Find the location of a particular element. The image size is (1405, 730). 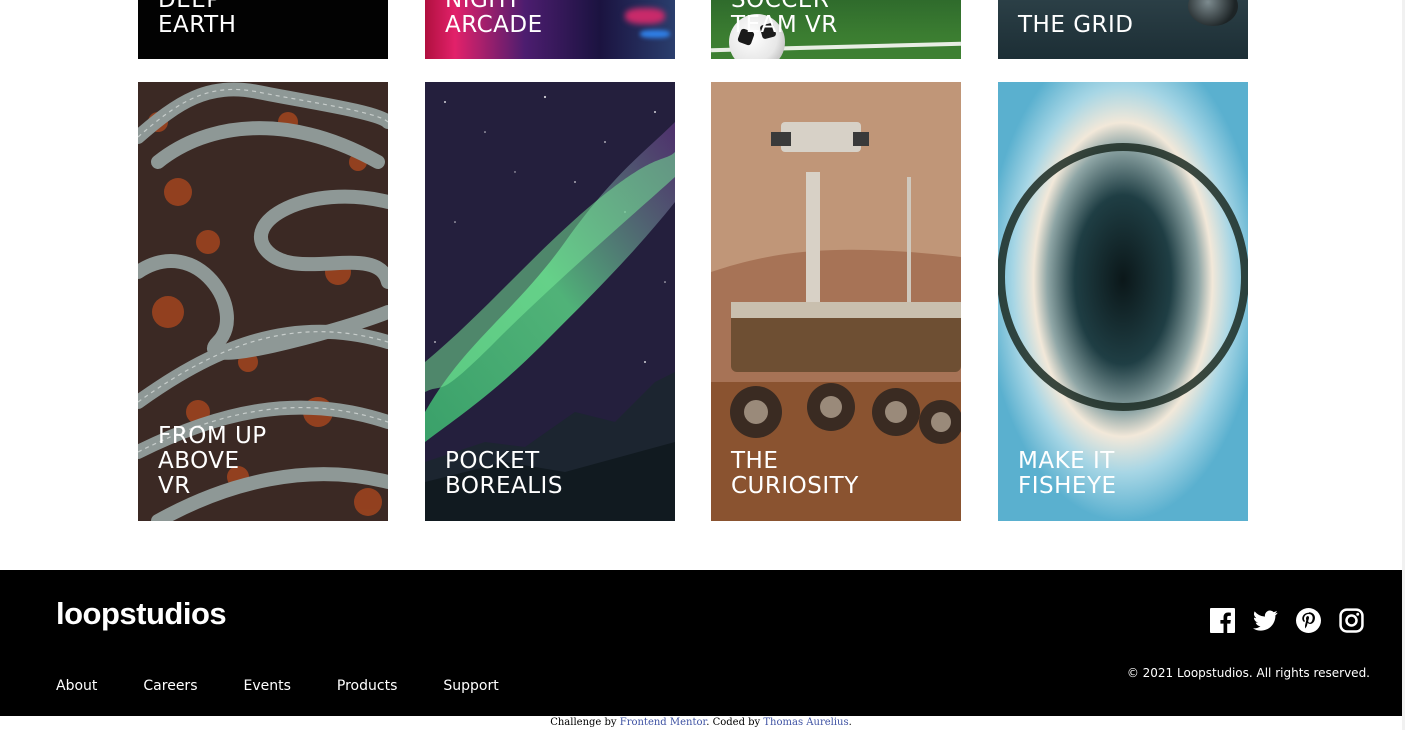

pinterest-icon is located at coordinates (1308, 620).